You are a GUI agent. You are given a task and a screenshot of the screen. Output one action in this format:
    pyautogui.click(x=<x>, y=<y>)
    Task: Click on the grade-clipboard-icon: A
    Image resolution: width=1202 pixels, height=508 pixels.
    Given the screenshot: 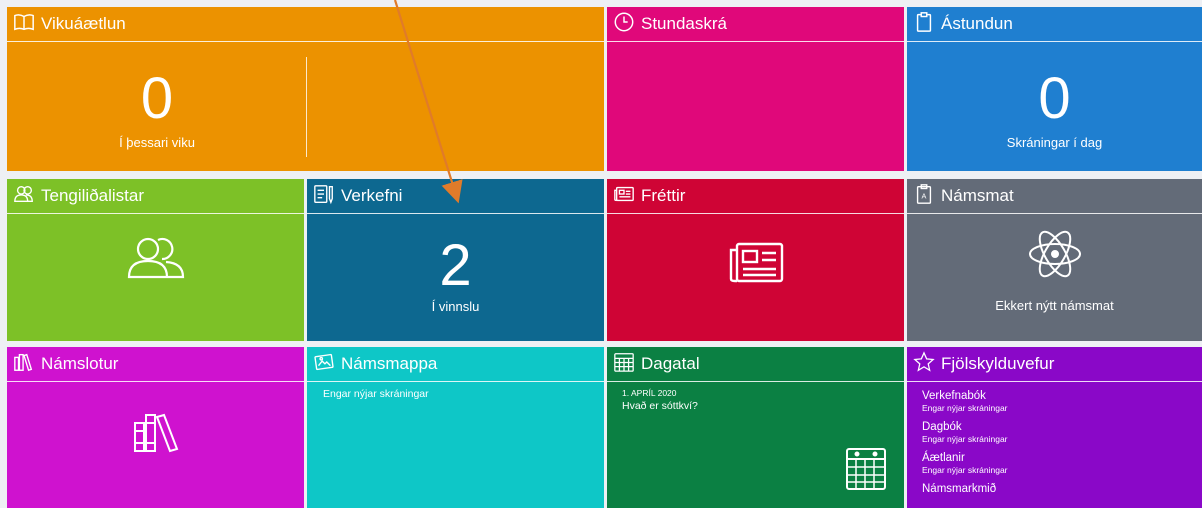 What is the action you would take?
    pyautogui.click(x=924, y=196)
    